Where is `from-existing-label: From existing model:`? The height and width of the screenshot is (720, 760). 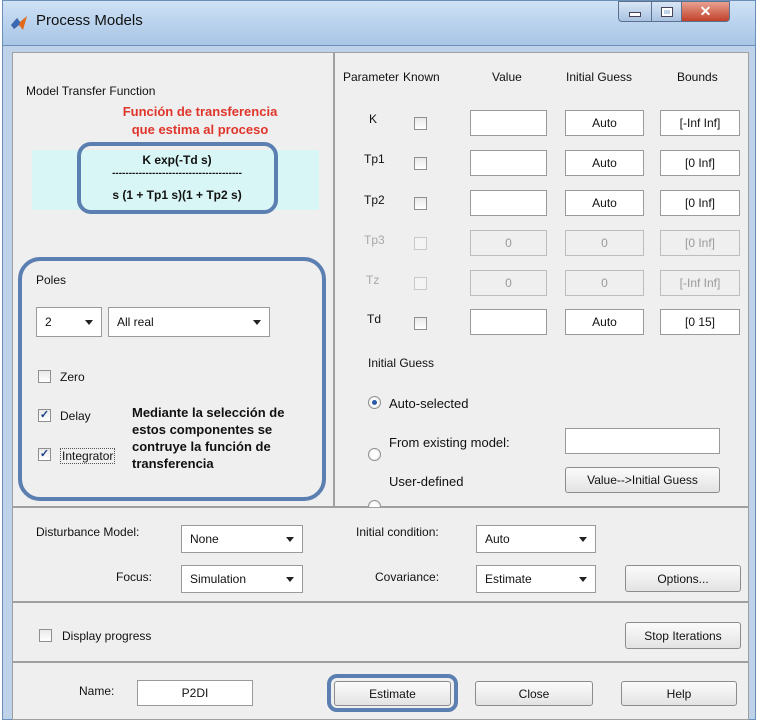 from-existing-label: From existing model: is located at coordinates (449, 442).